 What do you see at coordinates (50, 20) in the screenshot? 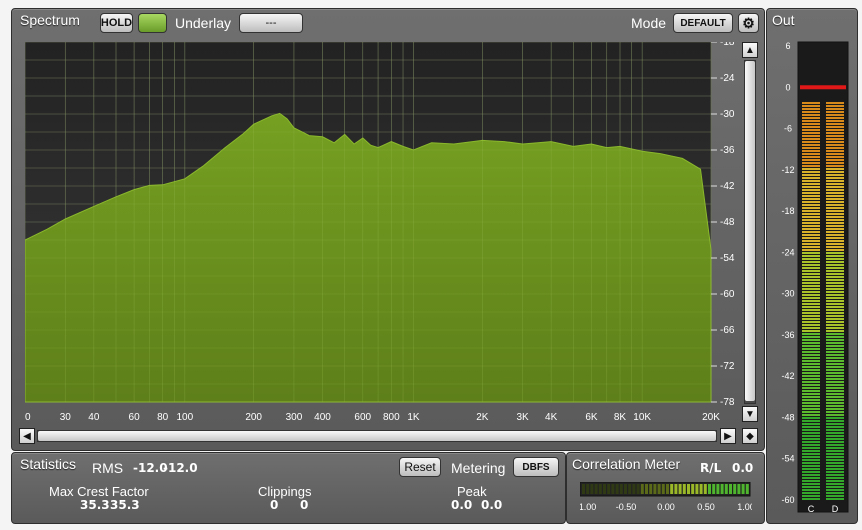
I see `spectrum-tab: Spectrum` at bounding box center [50, 20].